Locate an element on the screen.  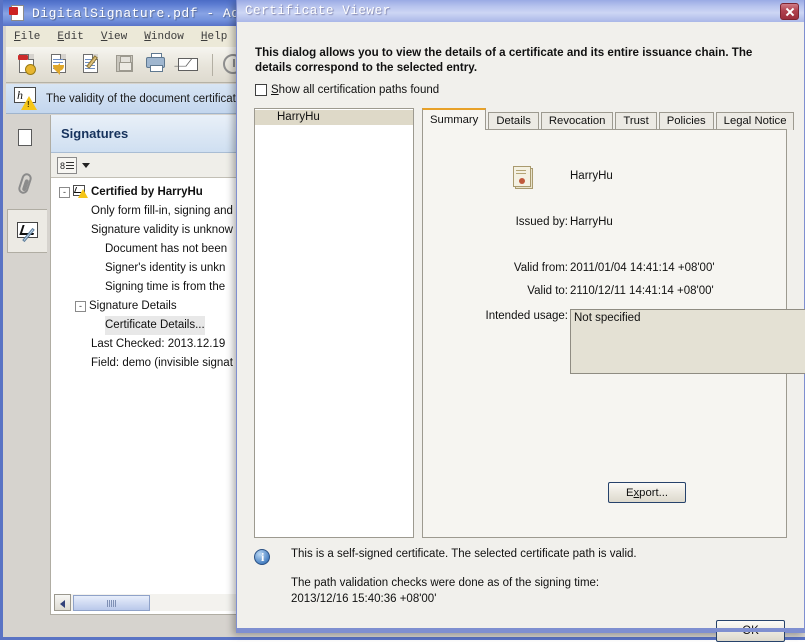
export-pdf-icon is located at coordinates (60, 64).